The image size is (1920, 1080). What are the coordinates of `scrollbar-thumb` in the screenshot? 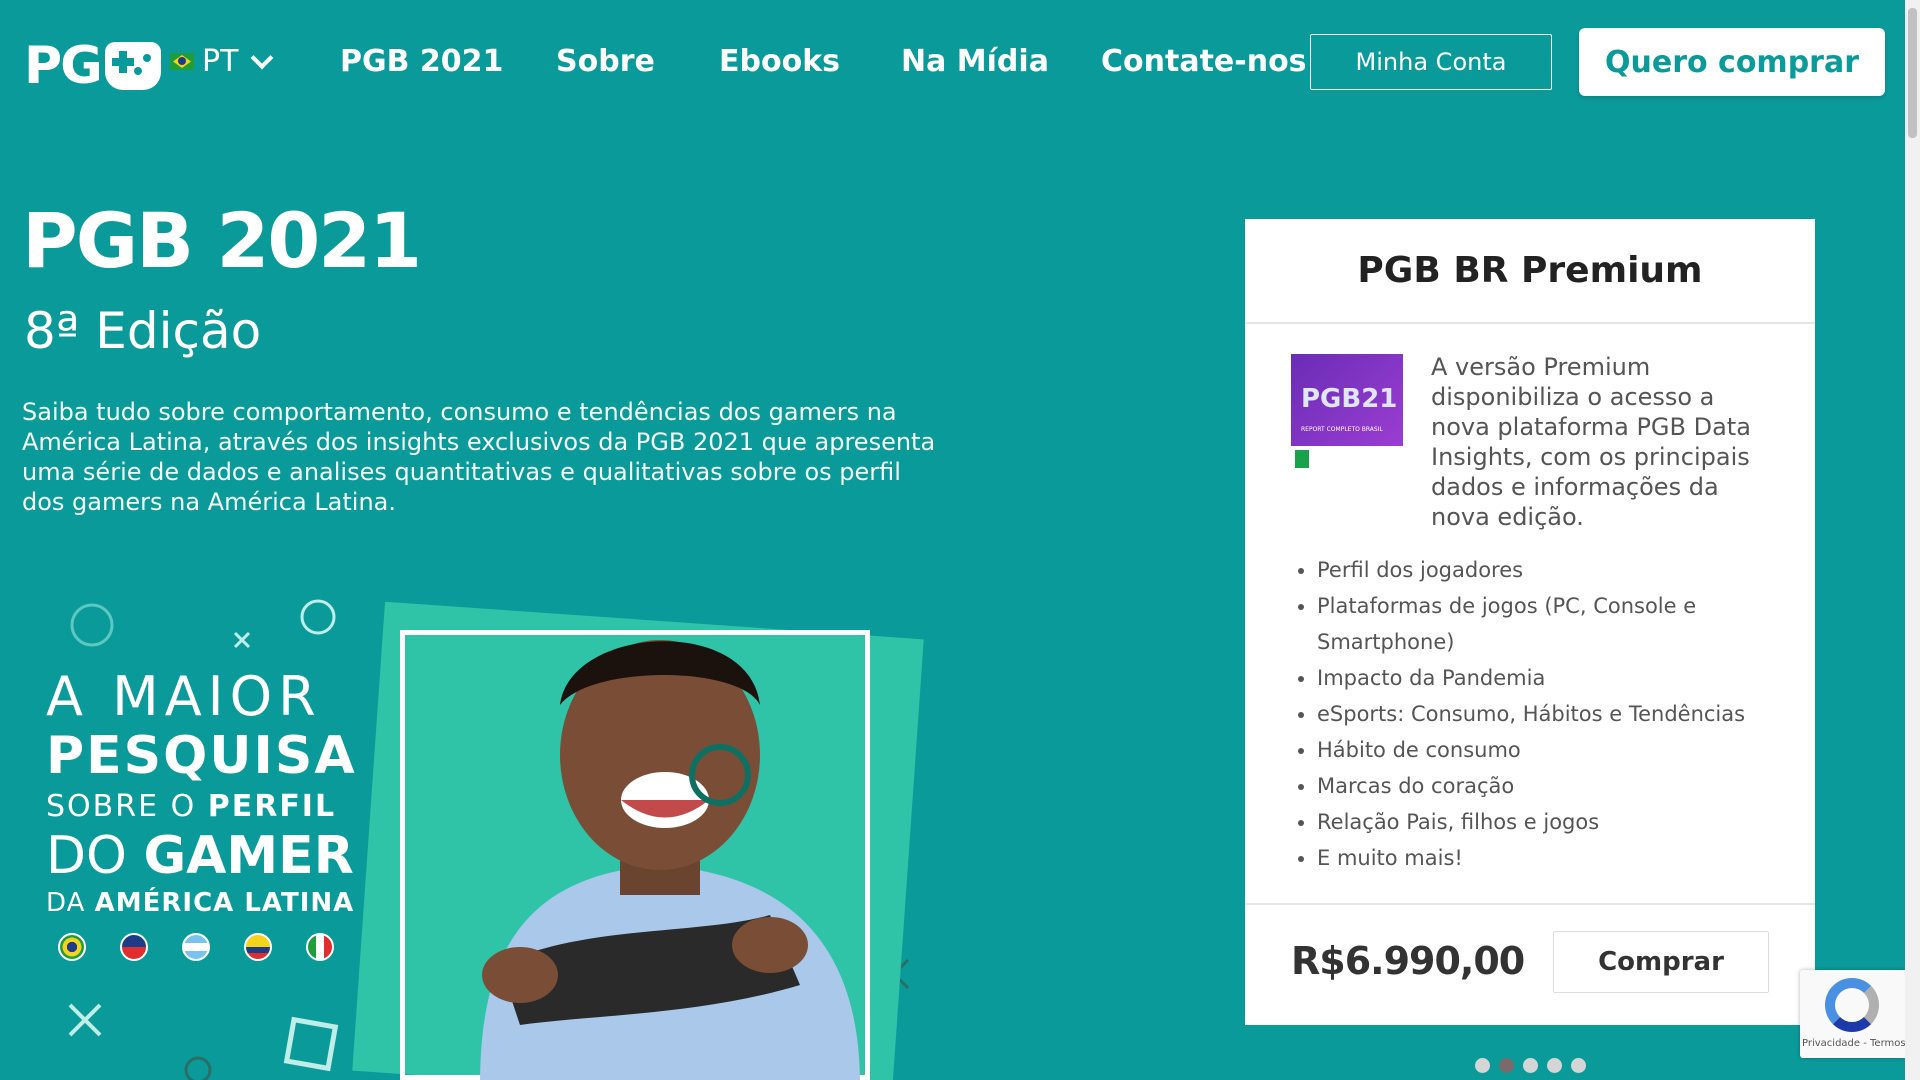 It's located at (1912, 73).